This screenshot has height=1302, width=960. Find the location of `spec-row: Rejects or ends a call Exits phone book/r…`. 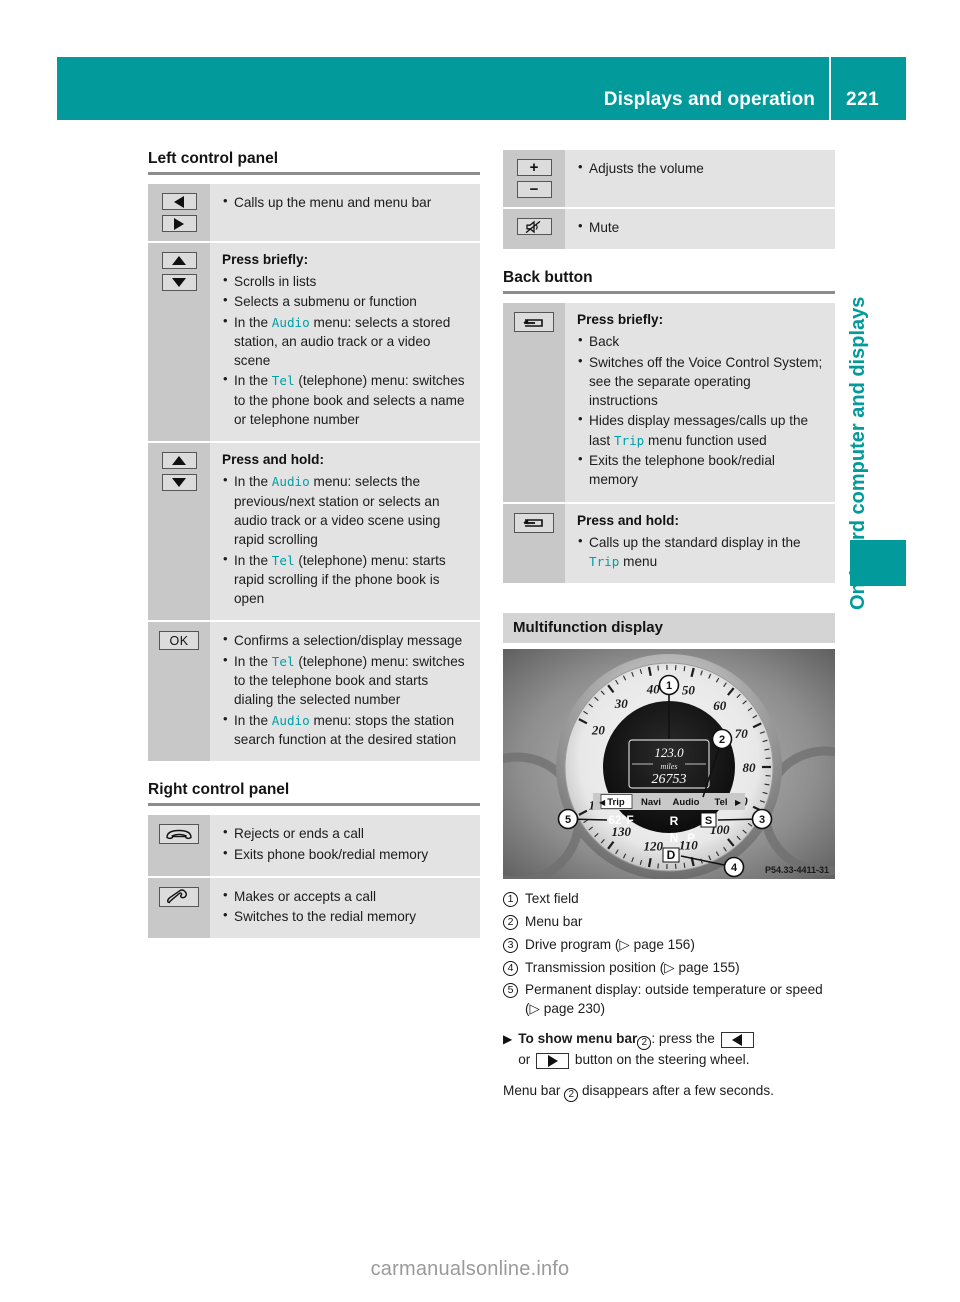

spec-row: Rejects or ends a call Exits phone book/r… is located at coordinates (314, 846).